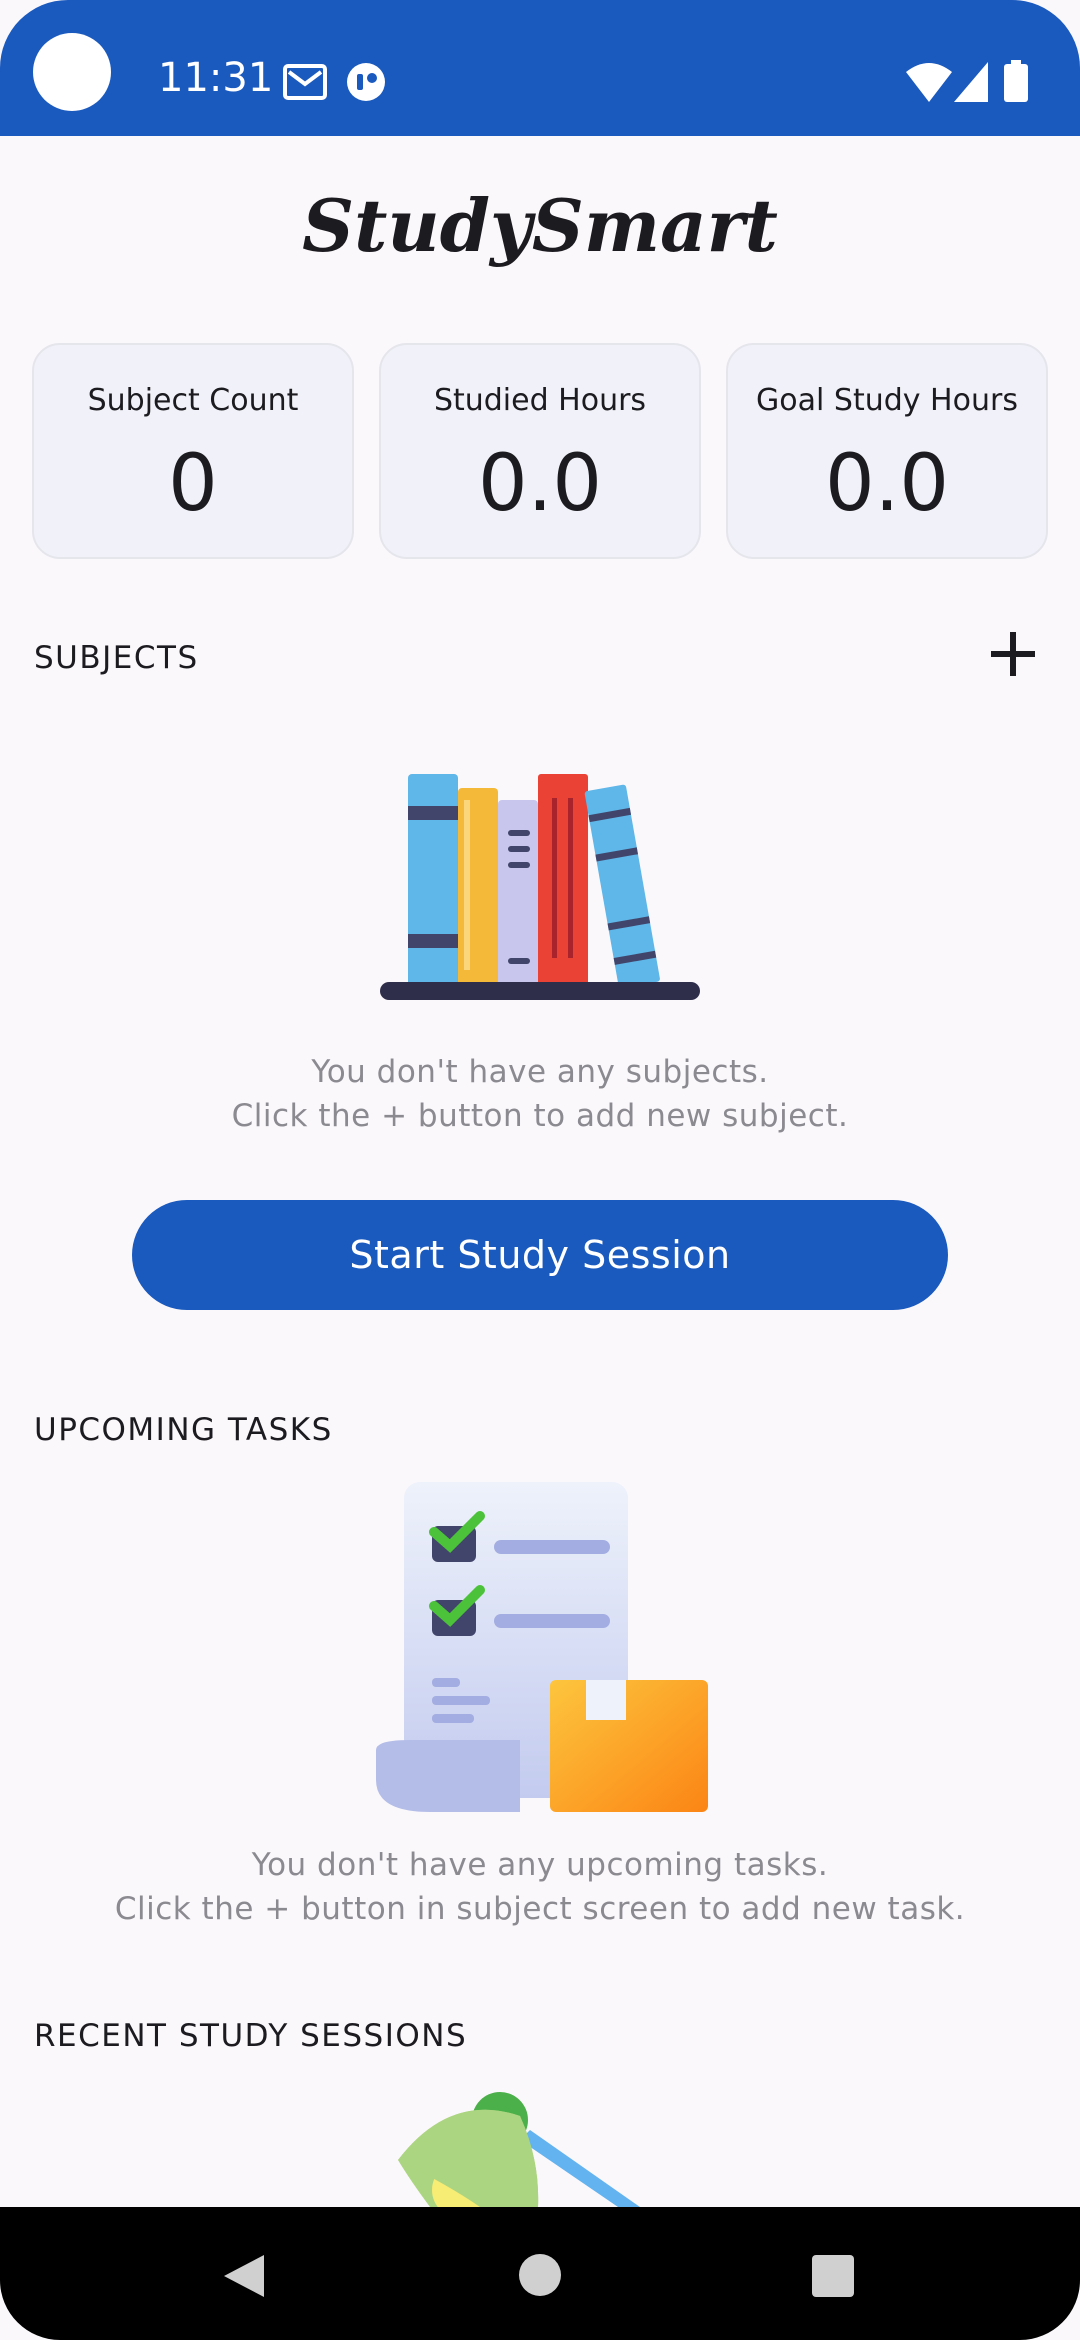  What do you see at coordinates (116, 658) in the screenshot?
I see `subjects-header: SUBJECTS` at bounding box center [116, 658].